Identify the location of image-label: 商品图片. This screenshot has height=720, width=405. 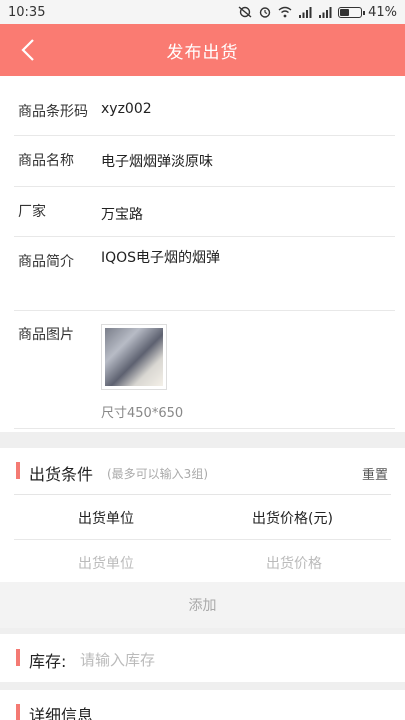
(46, 335).